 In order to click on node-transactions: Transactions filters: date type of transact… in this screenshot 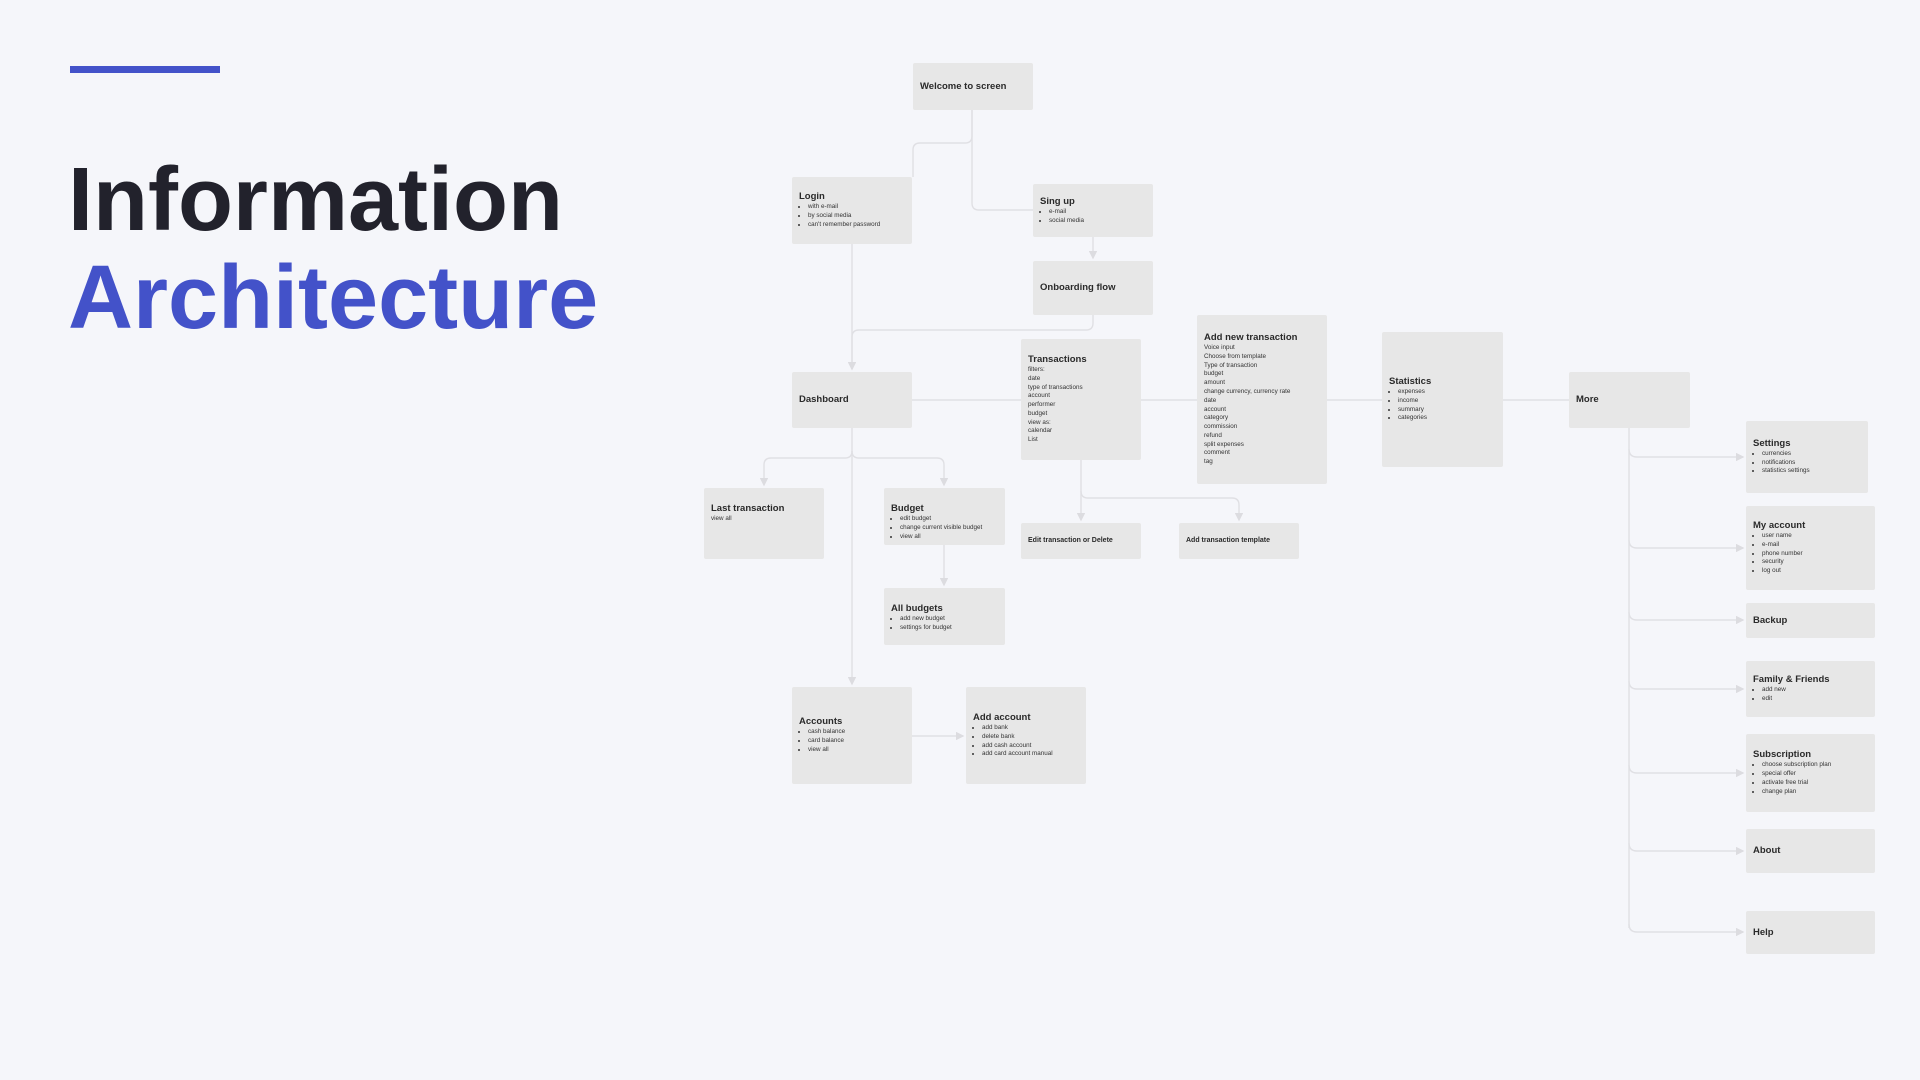, I will do `click(1081, 399)`.